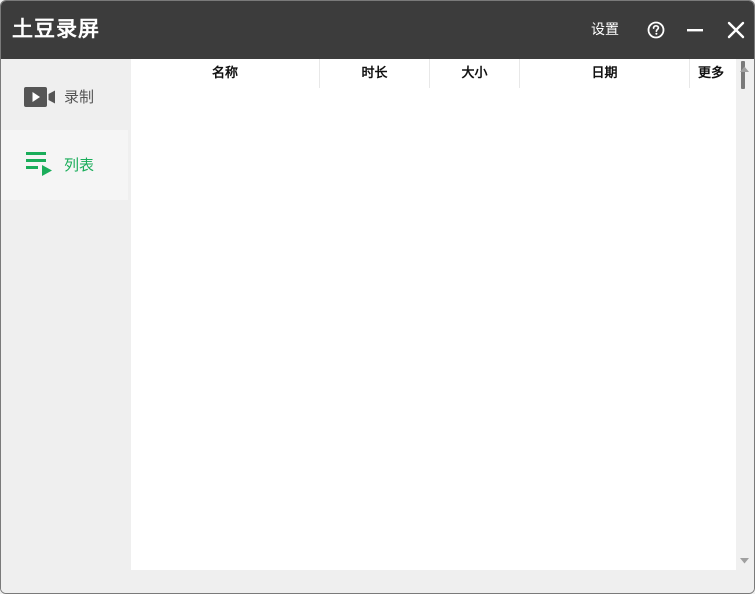  What do you see at coordinates (39, 164) in the screenshot?
I see `playlist-icon` at bounding box center [39, 164].